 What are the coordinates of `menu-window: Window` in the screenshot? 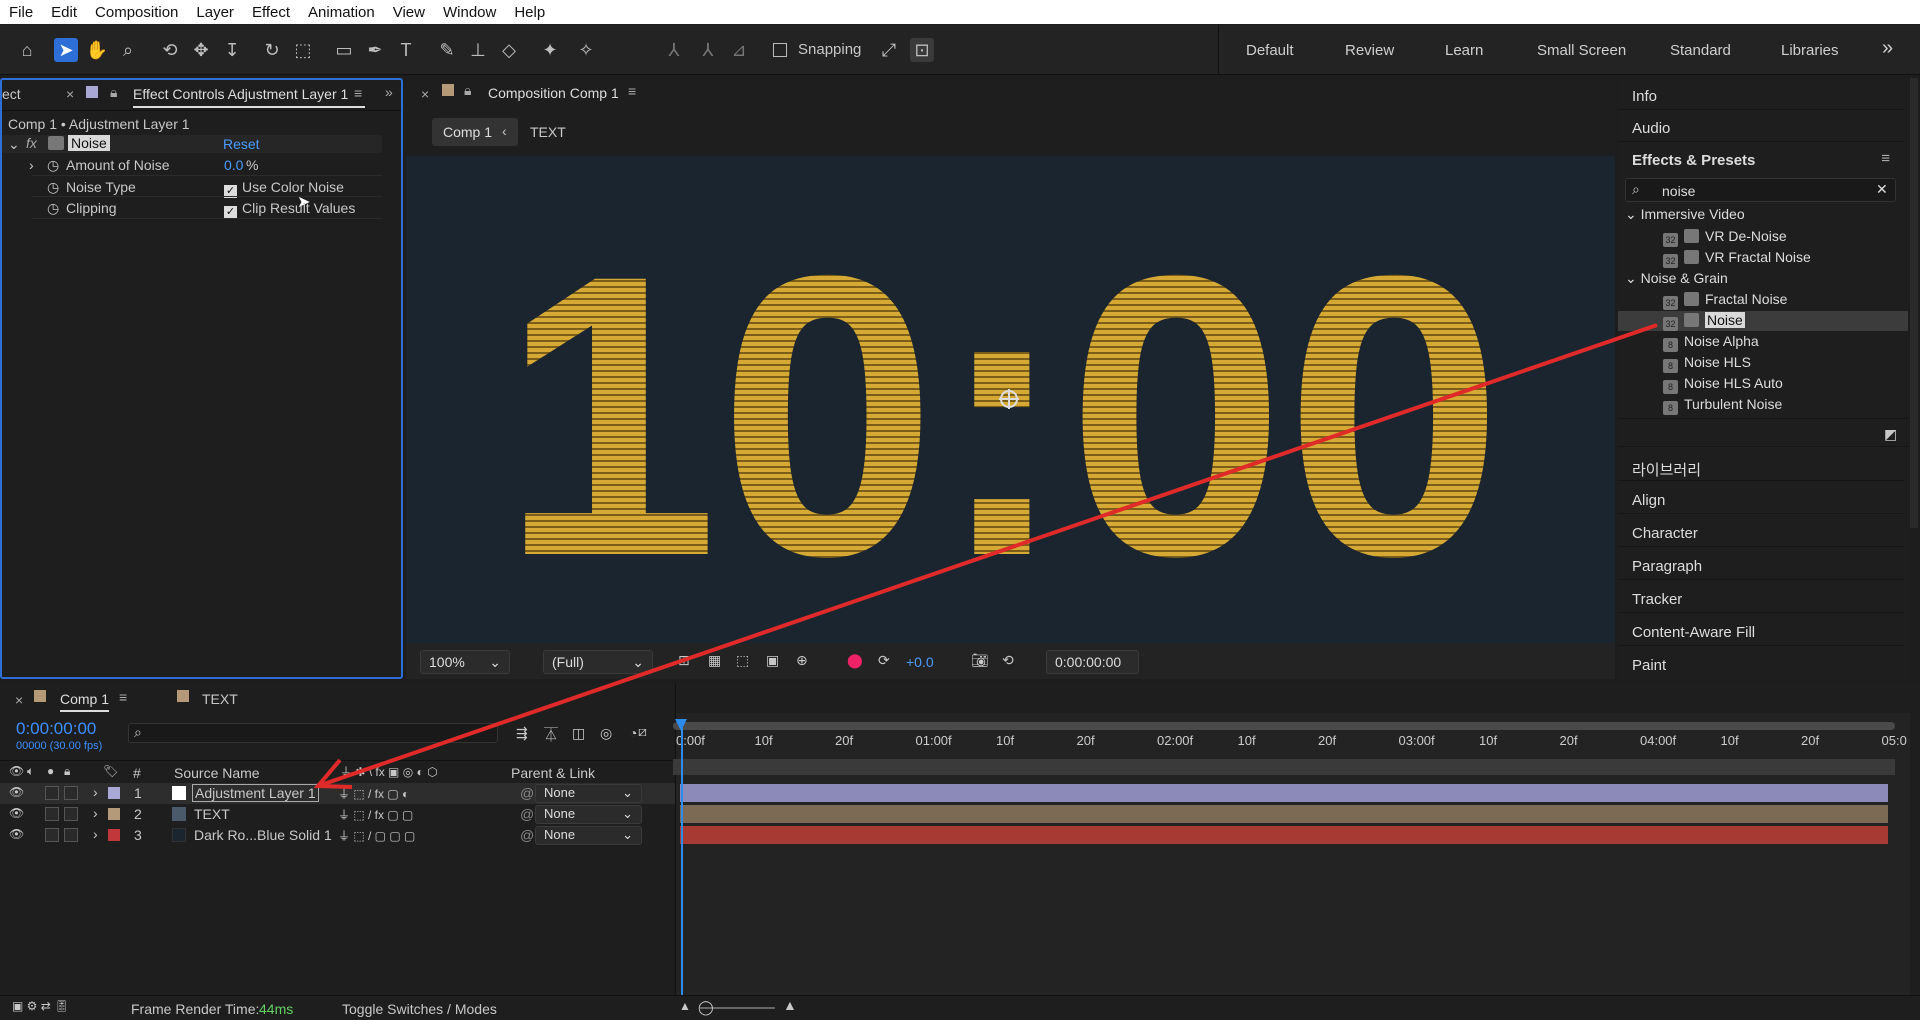 It's located at (469, 12).